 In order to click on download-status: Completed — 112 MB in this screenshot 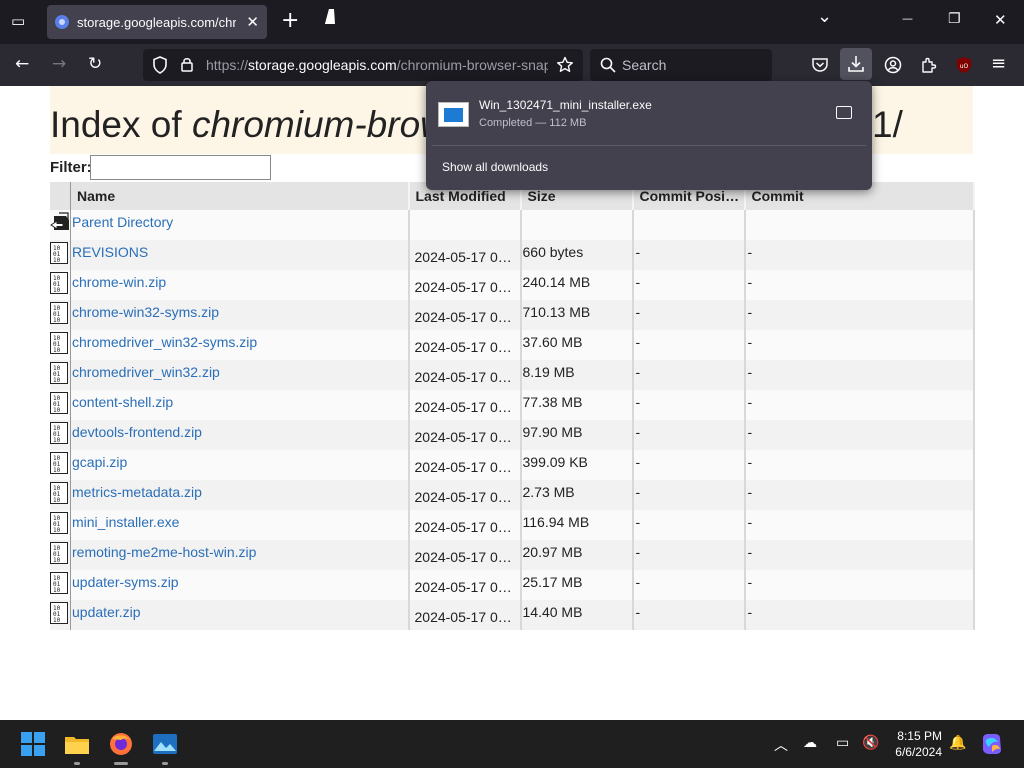, I will do `click(533, 123)`.